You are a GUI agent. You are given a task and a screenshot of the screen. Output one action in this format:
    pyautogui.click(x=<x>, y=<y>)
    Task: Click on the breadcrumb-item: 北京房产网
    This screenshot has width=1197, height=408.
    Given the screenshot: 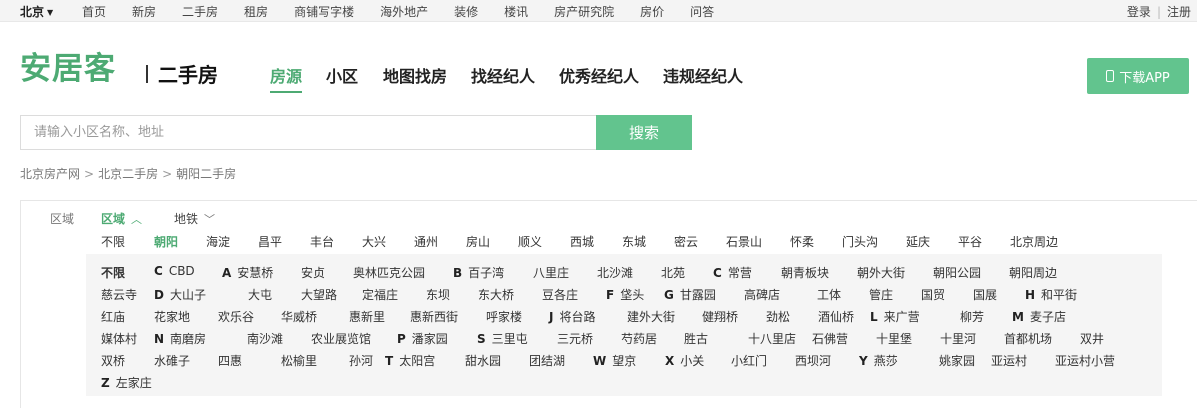 What is the action you would take?
    pyautogui.click(x=50, y=174)
    